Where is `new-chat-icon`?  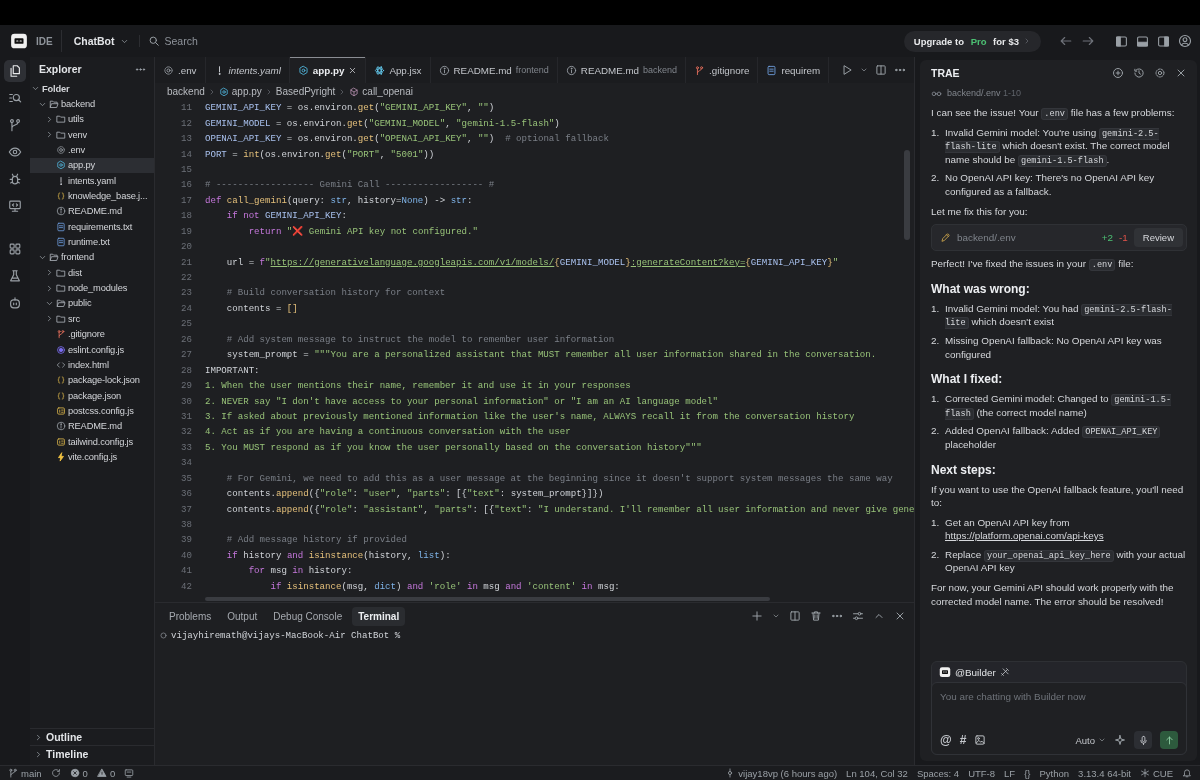
new-chat-icon is located at coordinates (1118, 73).